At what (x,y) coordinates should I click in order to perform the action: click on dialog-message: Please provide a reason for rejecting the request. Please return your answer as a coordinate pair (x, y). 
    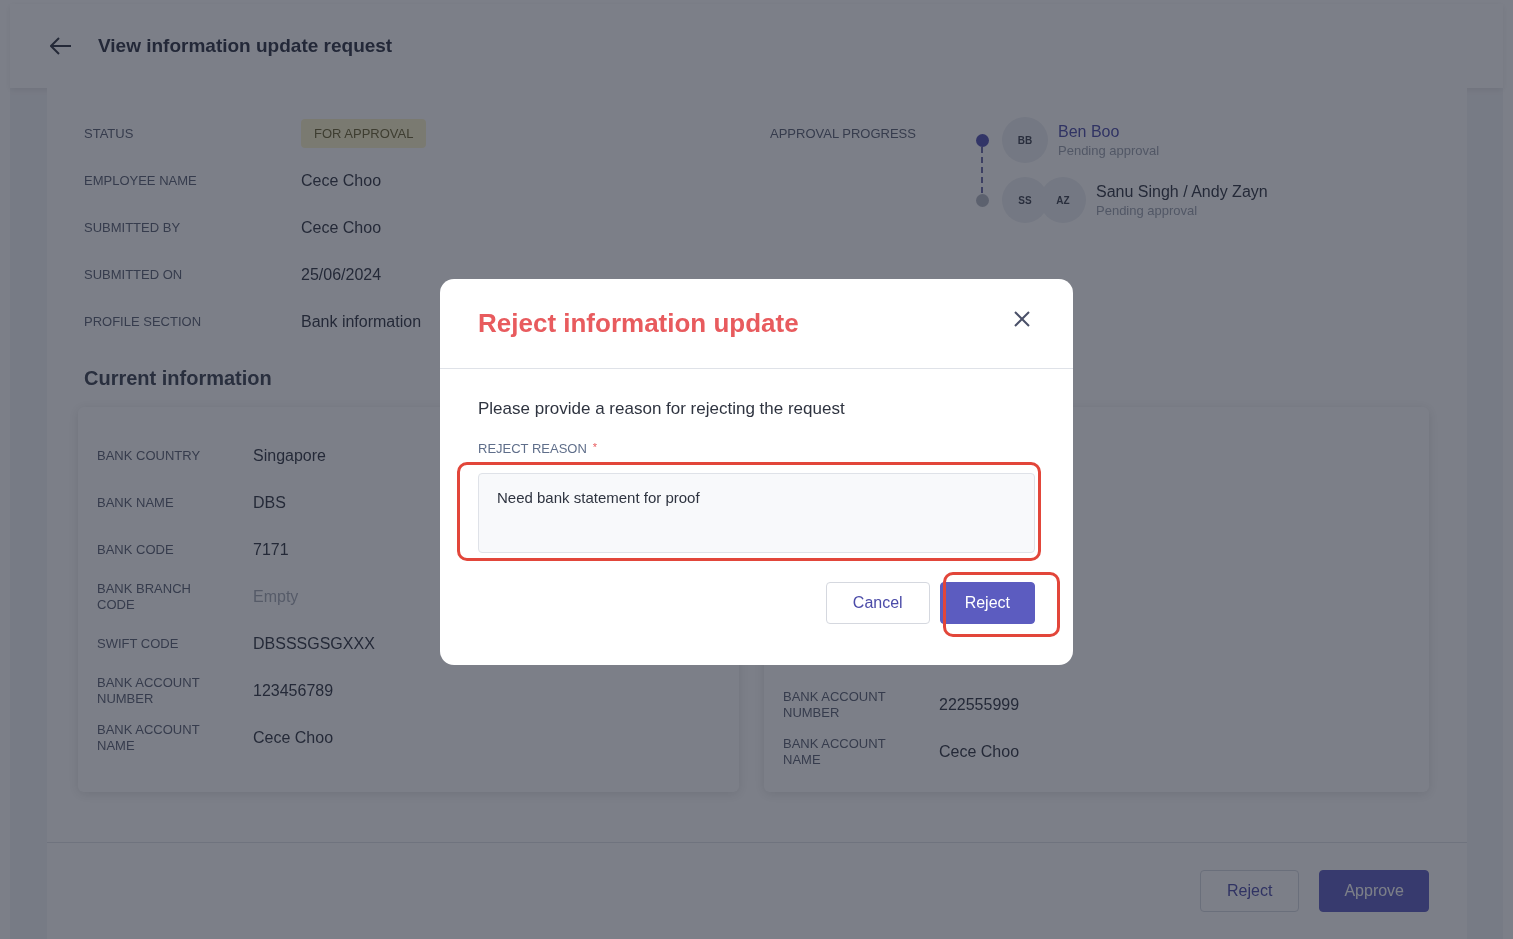
    Looking at the image, I should click on (662, 409).